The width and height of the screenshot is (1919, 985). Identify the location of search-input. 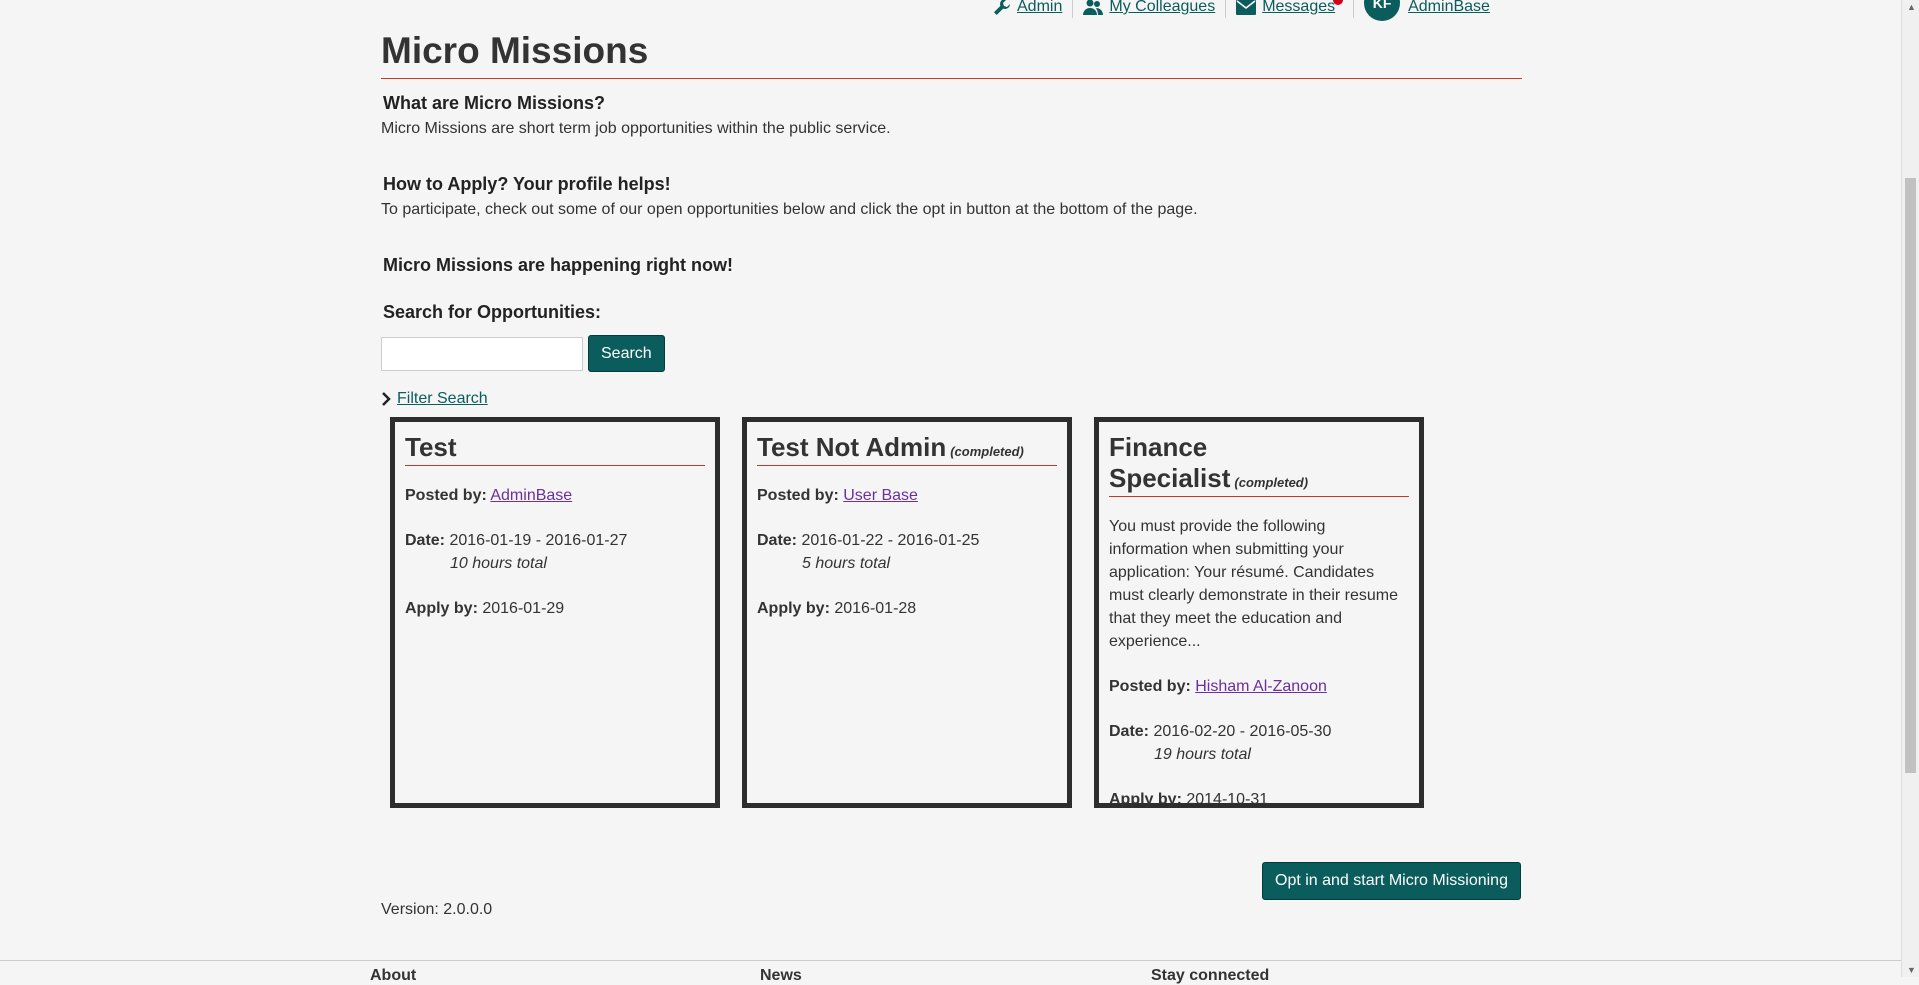
(482, 353).